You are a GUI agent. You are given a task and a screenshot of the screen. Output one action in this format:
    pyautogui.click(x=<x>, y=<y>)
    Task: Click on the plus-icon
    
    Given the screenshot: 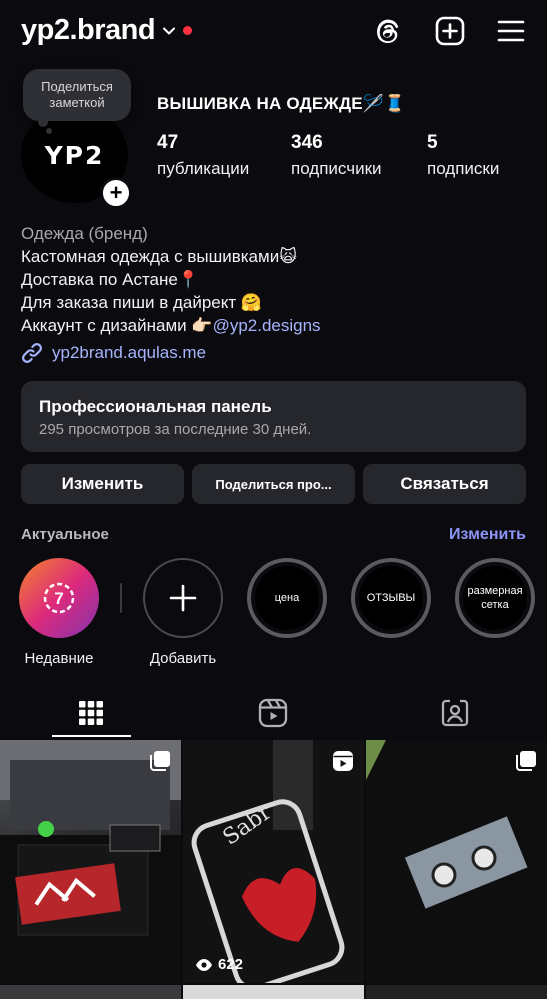 What is the action you would take?
    pyautogui.click(x=183, y=598)
    